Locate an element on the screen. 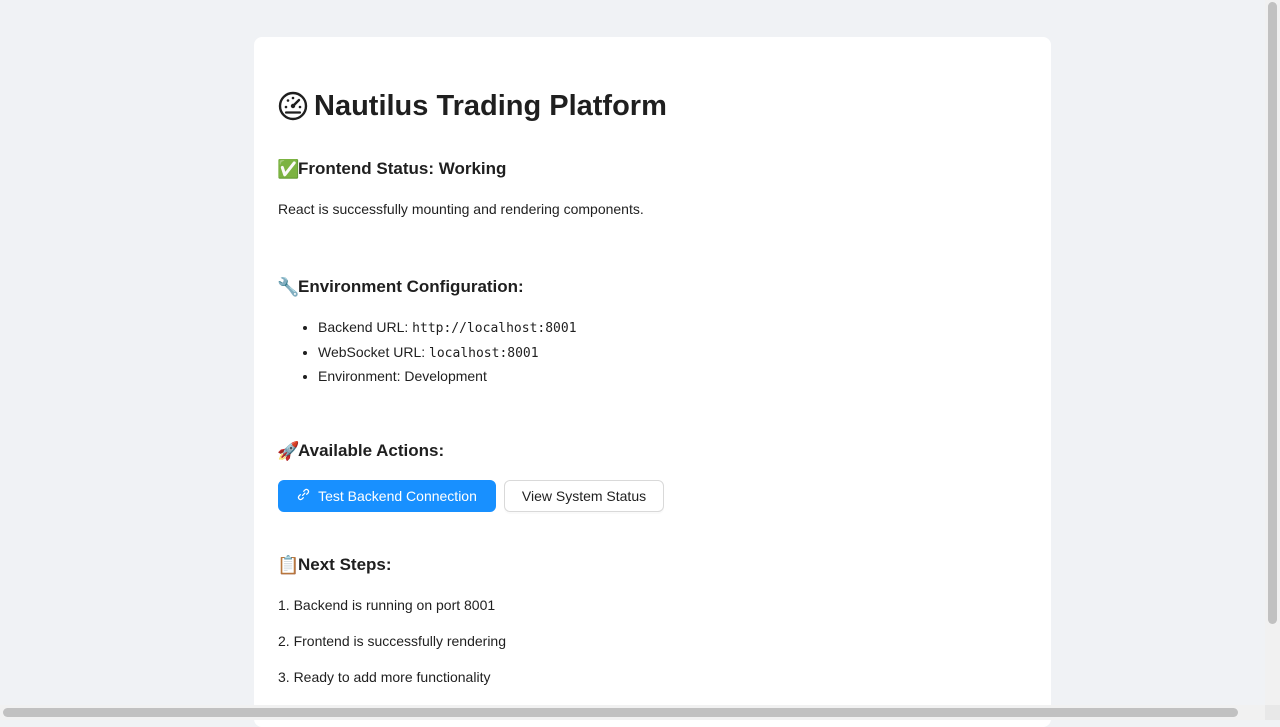 The width and height of the screenshot is (1280, 727). websocket-url-value: localhost:8001 is located at coordinates (484, 353).